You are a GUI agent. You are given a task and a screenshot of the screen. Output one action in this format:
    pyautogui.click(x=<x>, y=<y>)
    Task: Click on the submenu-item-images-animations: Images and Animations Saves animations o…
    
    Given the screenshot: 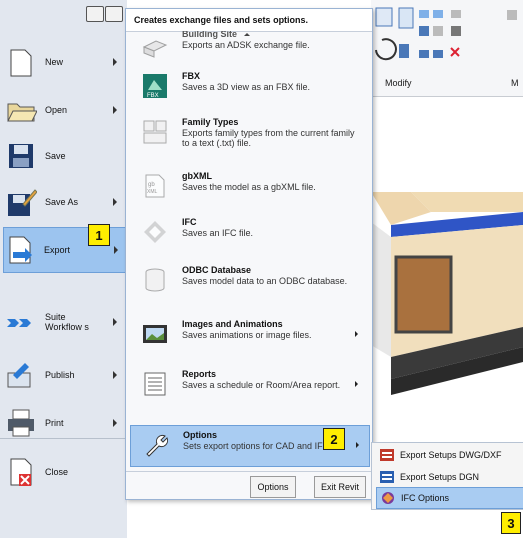 What is the action you would take?
    pyautogui.click(x=249, y=335)
    